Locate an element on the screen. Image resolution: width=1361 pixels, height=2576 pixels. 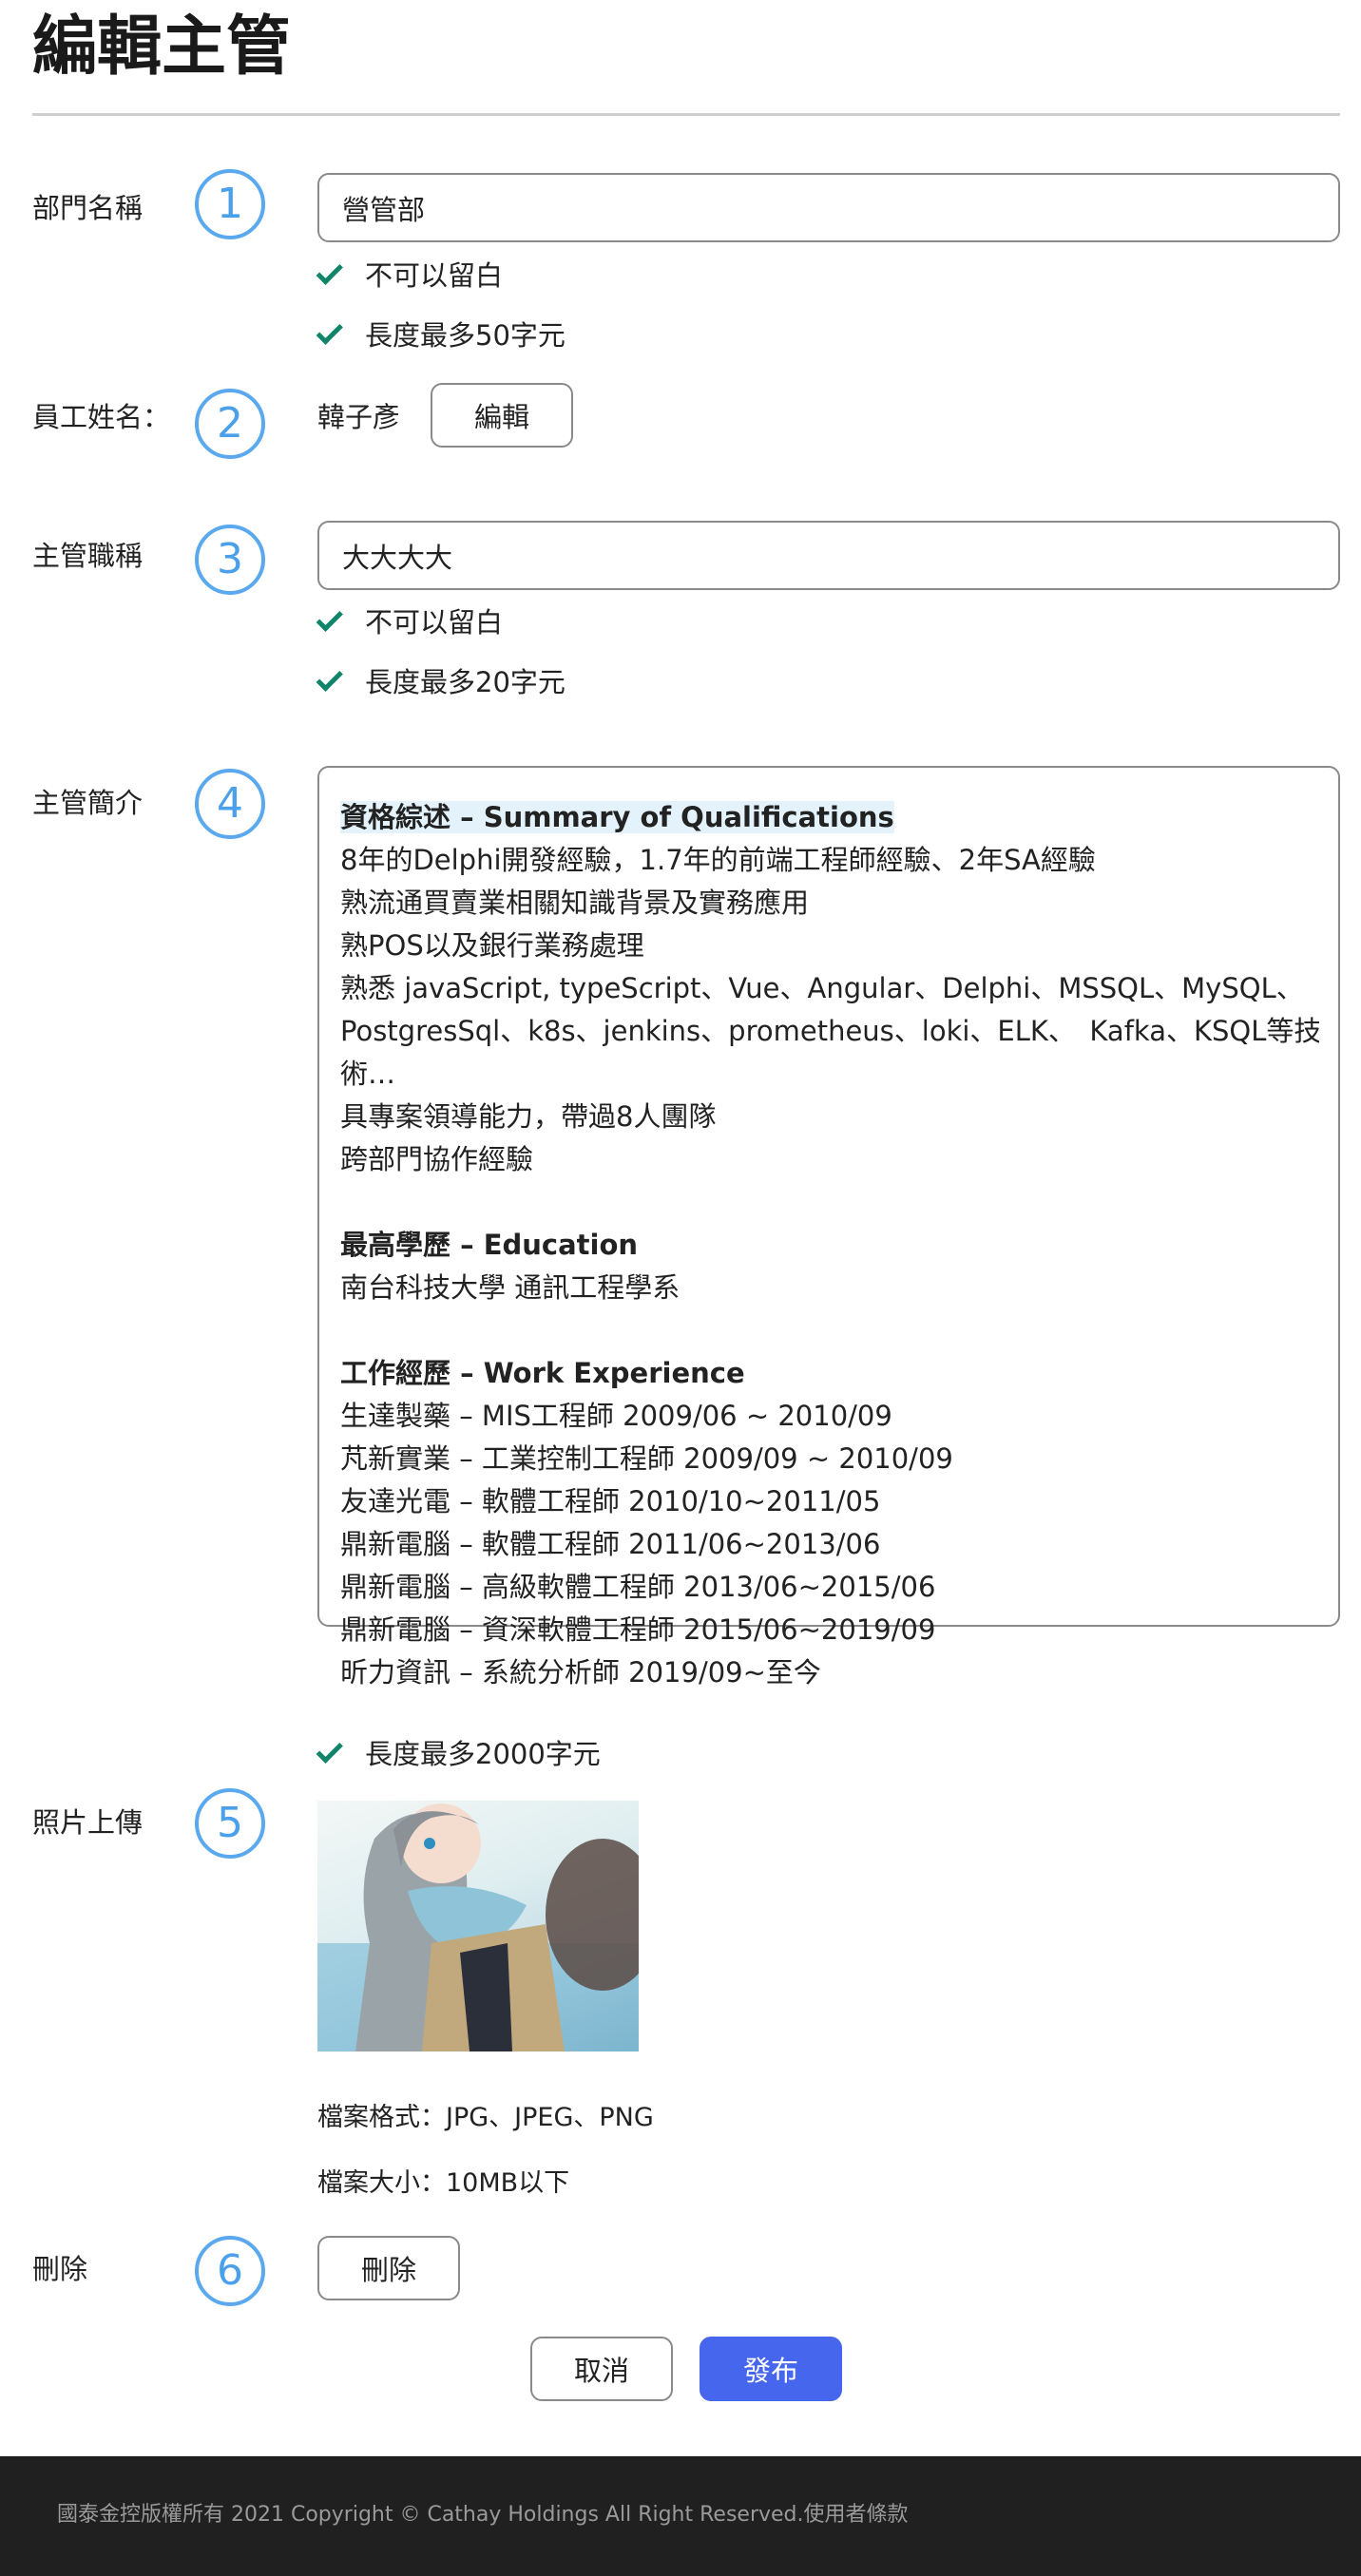
step-6-badge: 6 is located at coordinates (230, 2271).